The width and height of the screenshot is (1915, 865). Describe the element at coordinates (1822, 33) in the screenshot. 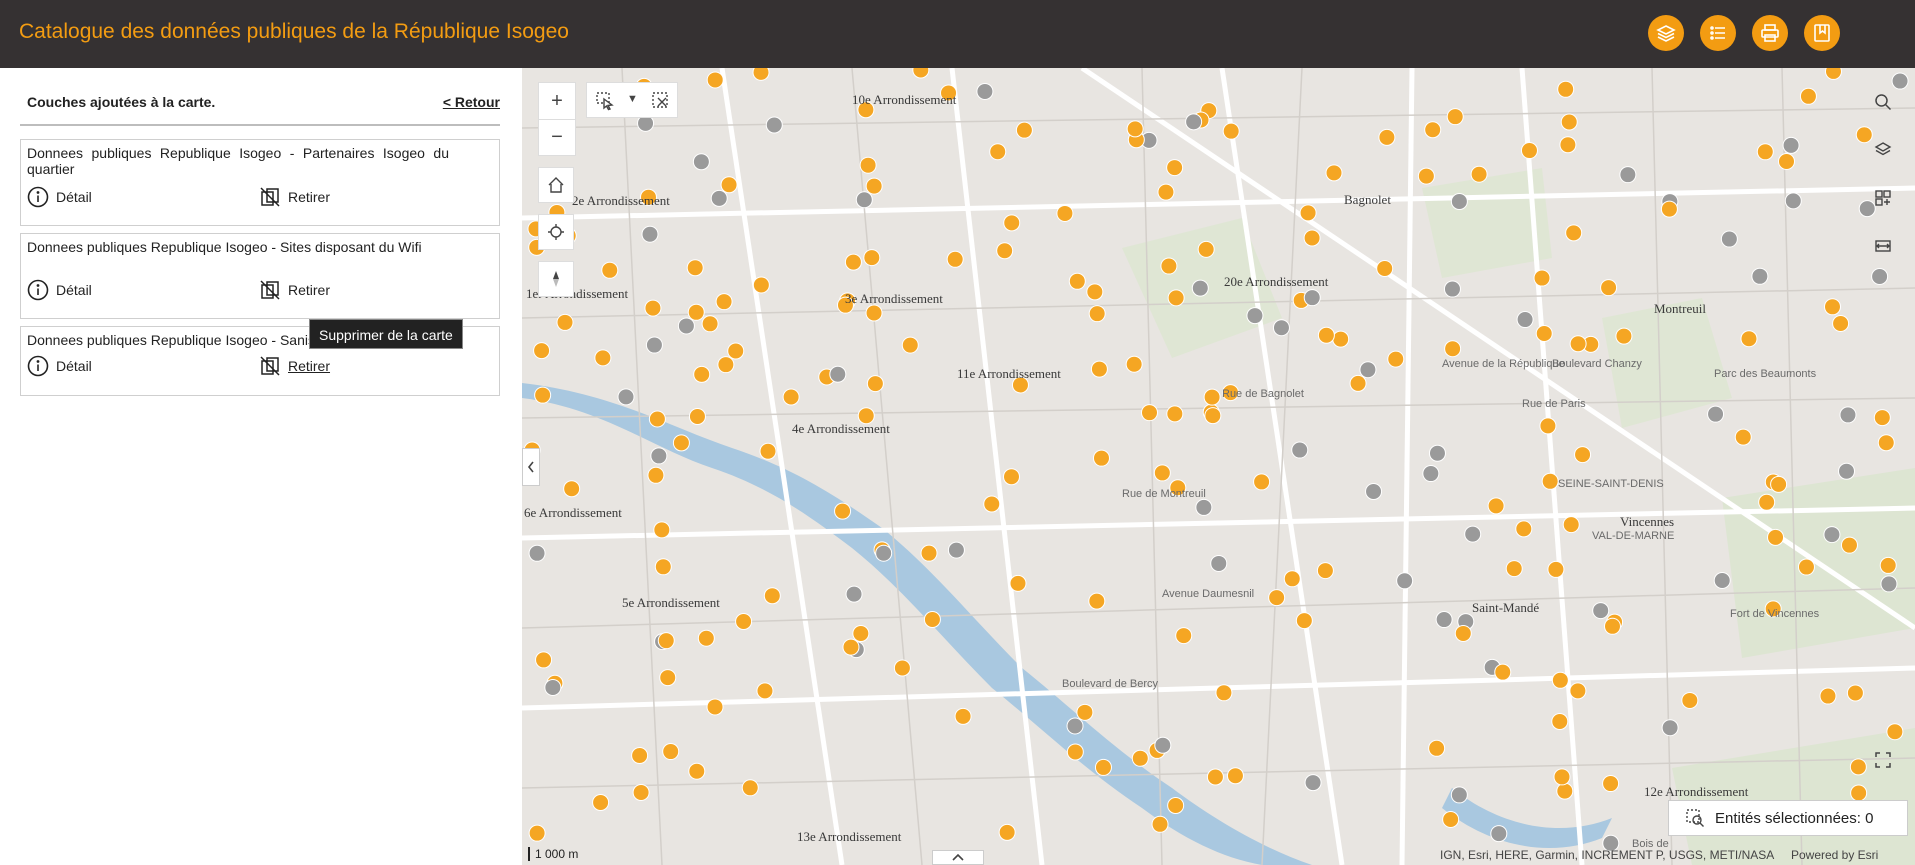

I see `bookmark-button` at that location.